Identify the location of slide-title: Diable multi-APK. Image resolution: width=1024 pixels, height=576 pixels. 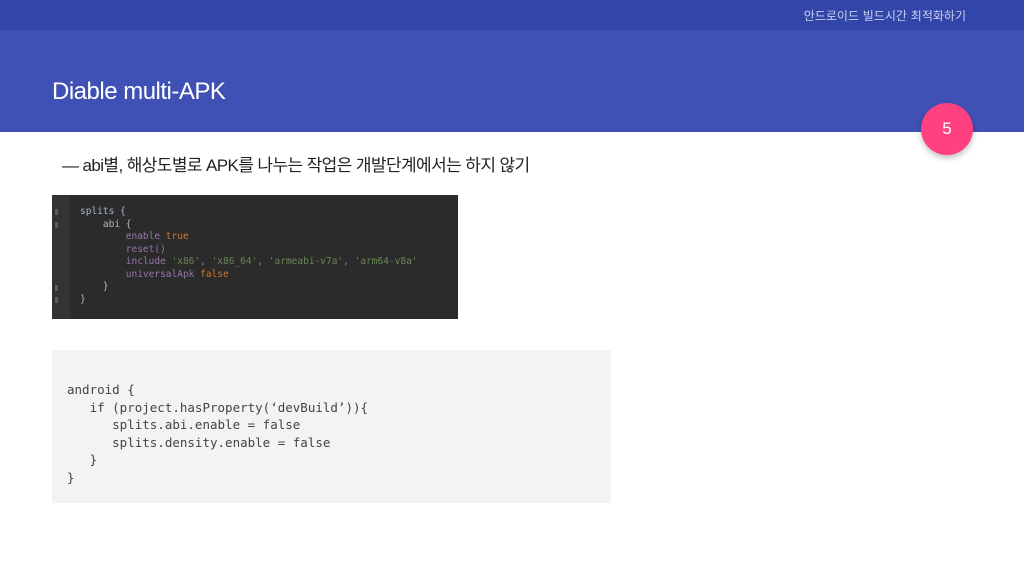
(139, 91).